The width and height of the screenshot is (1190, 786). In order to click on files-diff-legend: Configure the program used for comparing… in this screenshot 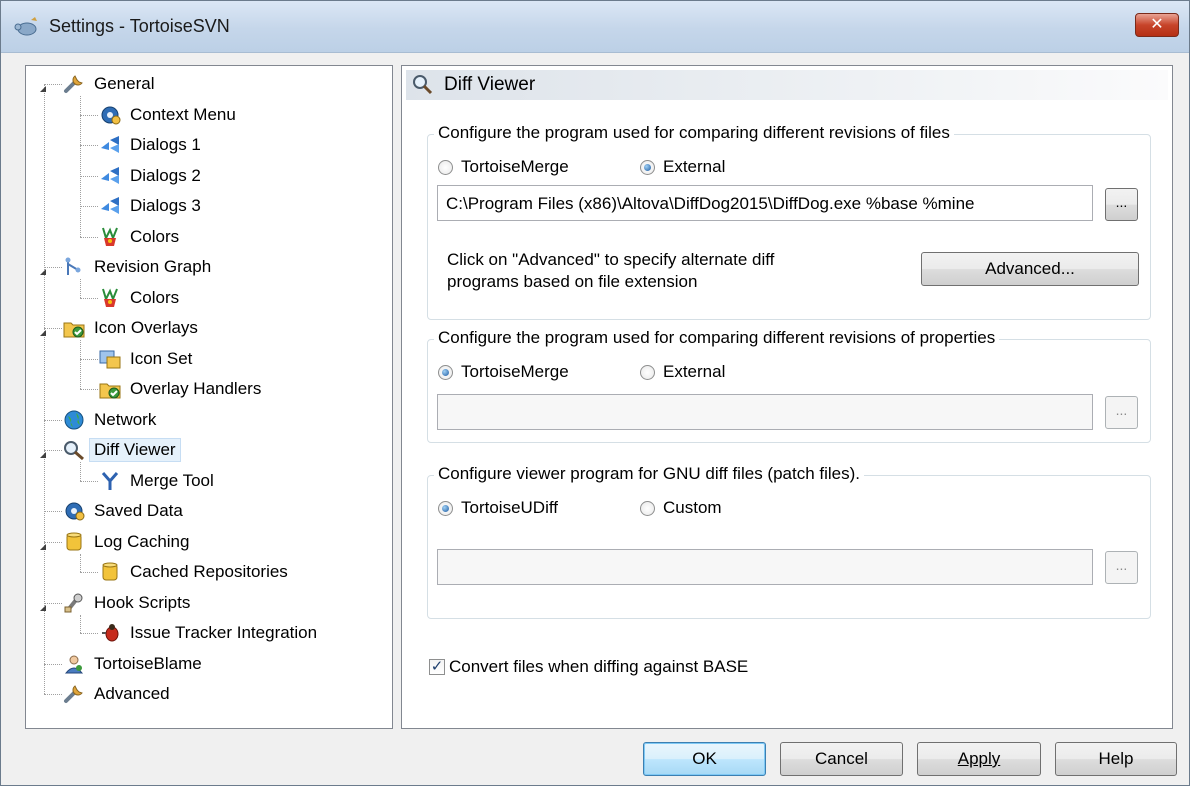, I will do `click(694, 133)`.